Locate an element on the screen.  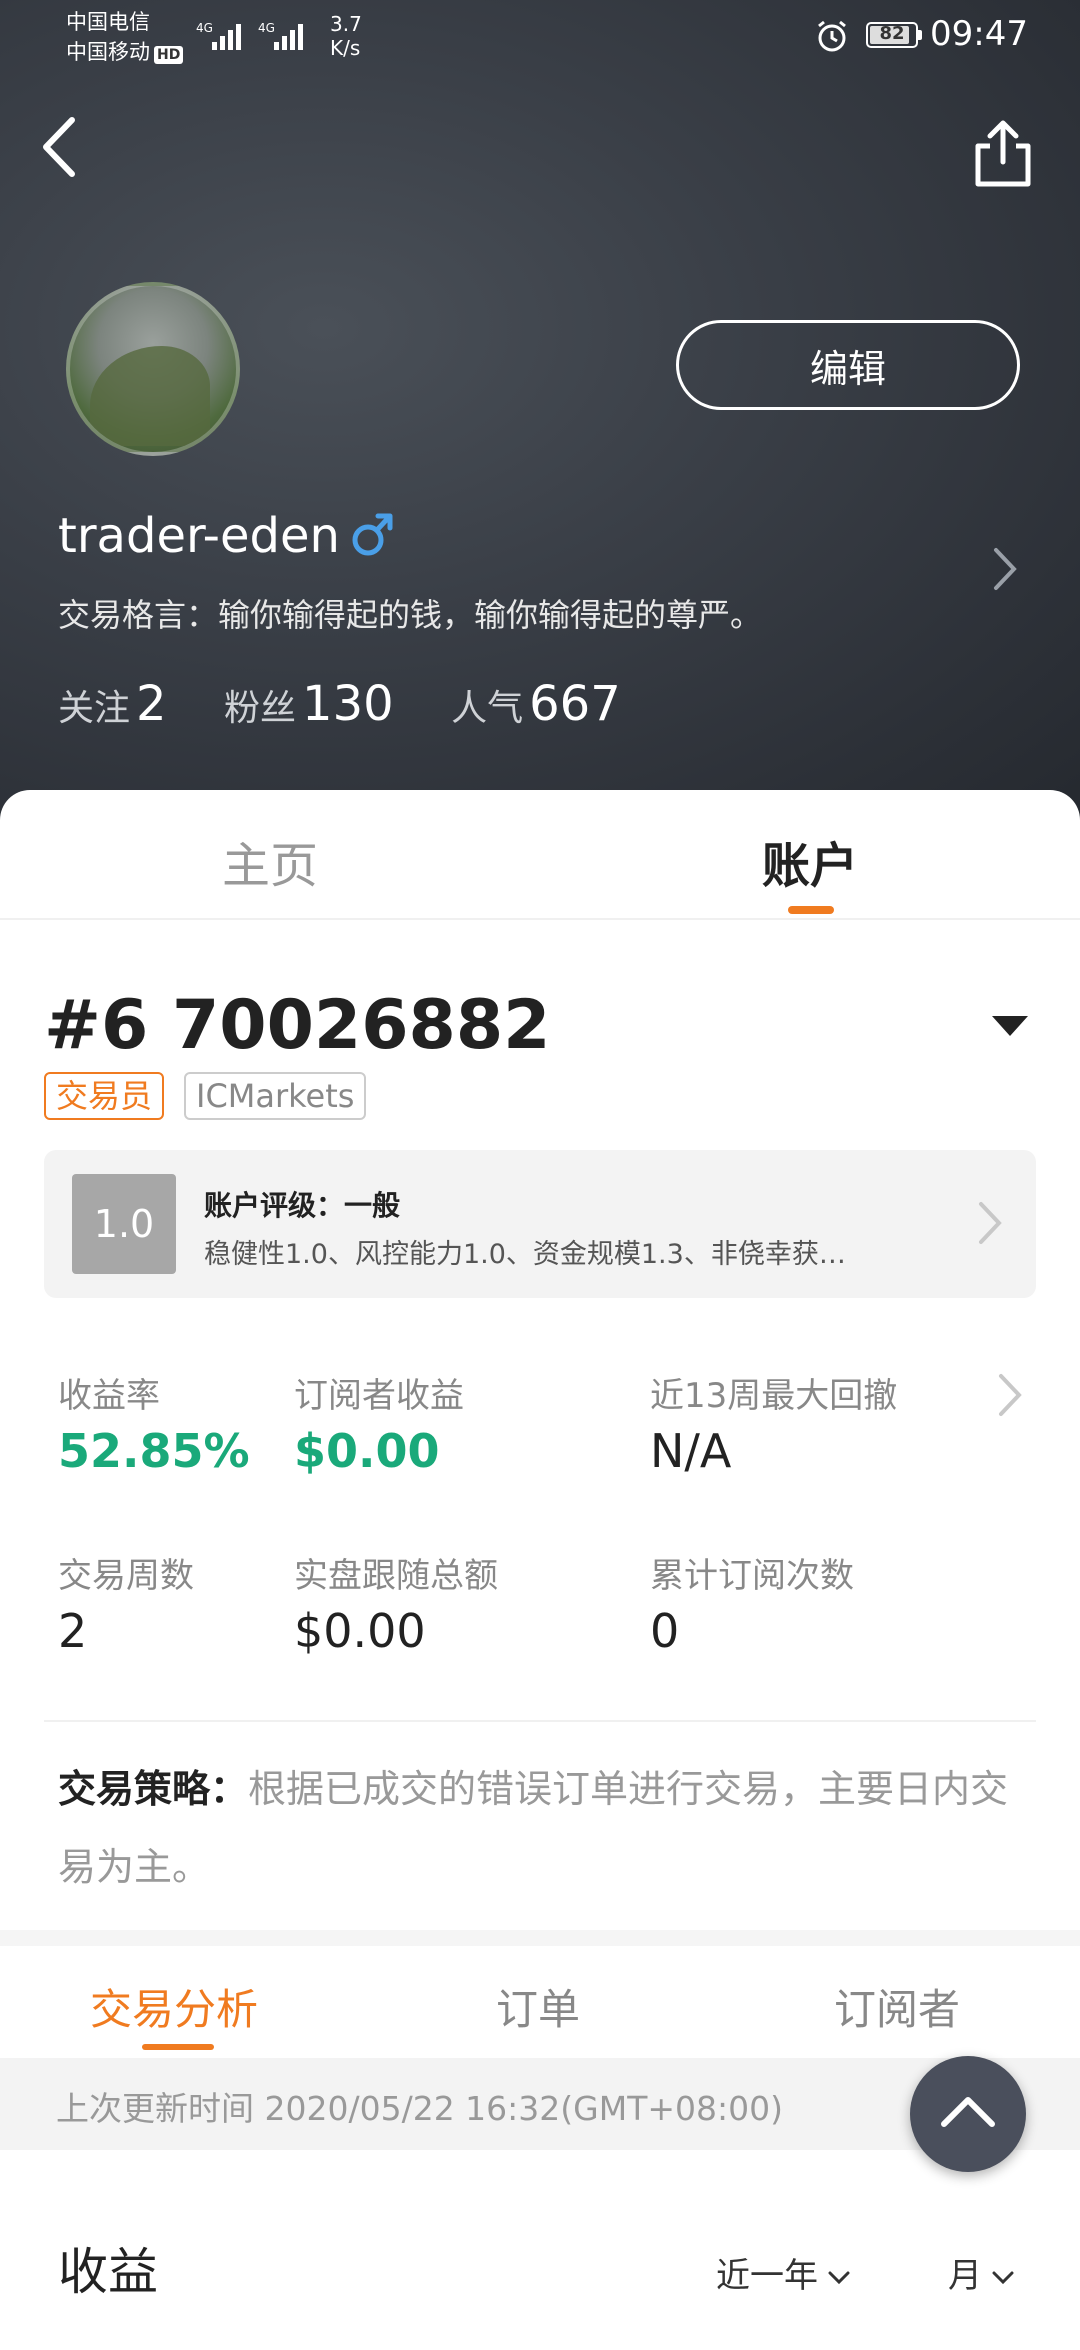
tab-subscribers: 订阅者 is located at coordinates (897, 2006).